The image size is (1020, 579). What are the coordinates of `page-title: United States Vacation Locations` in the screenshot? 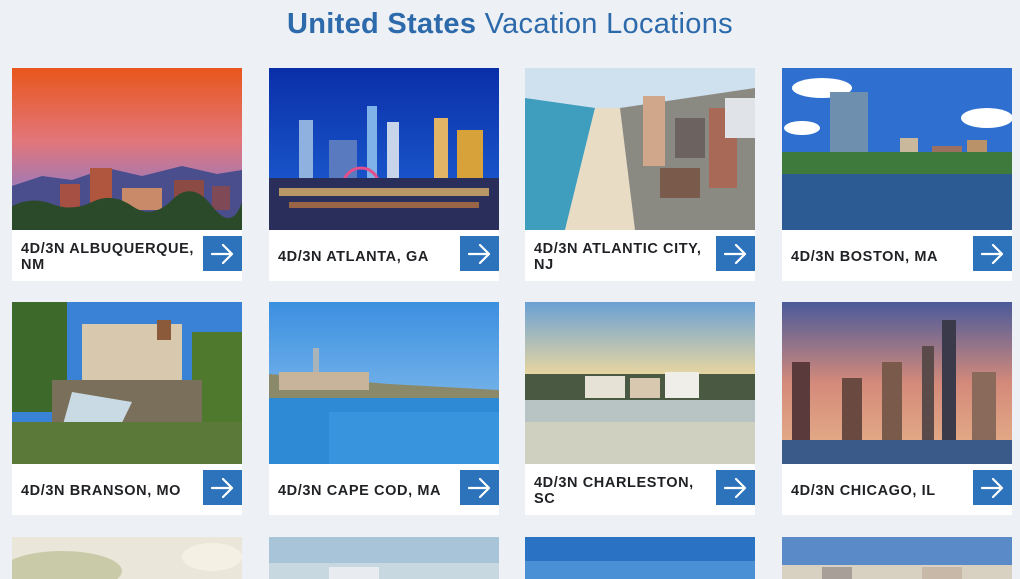 It's located at (510, 24).